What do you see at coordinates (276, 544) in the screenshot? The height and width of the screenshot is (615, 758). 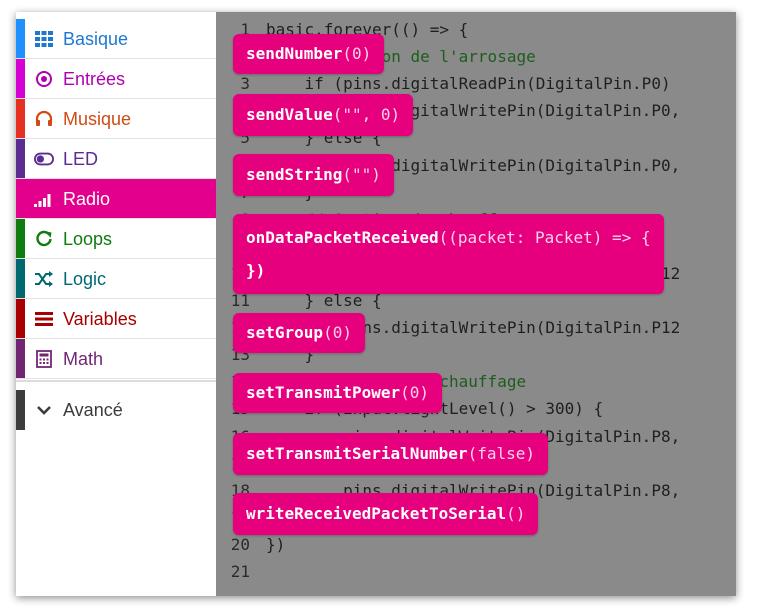 I see `code-line: })` at bounding box center [276, 544].